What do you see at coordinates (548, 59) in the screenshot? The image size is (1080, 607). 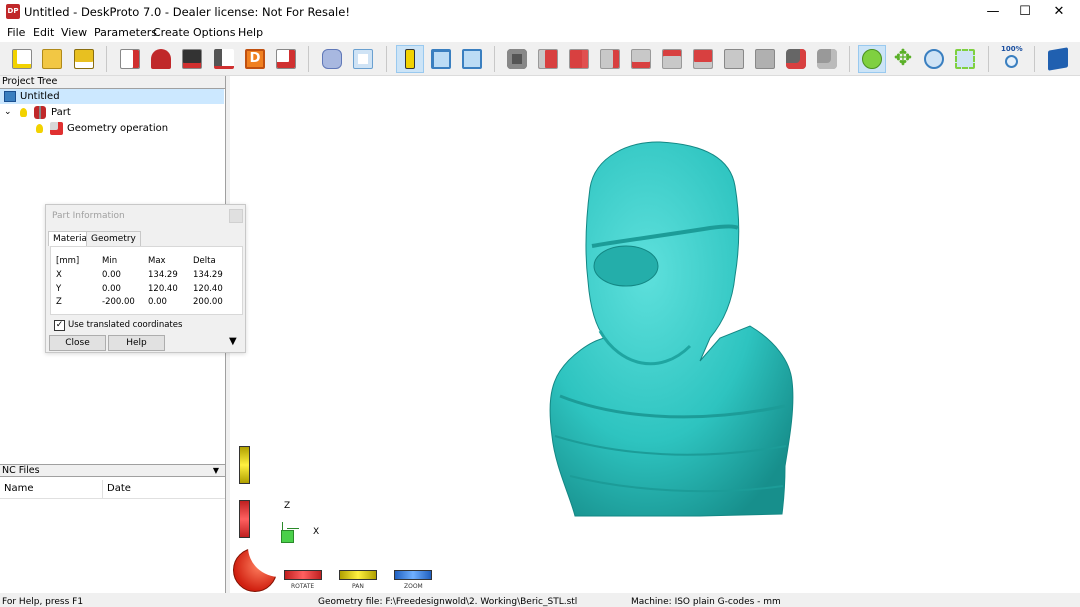 I see `view-front-button` at bounding box center [548, 59].